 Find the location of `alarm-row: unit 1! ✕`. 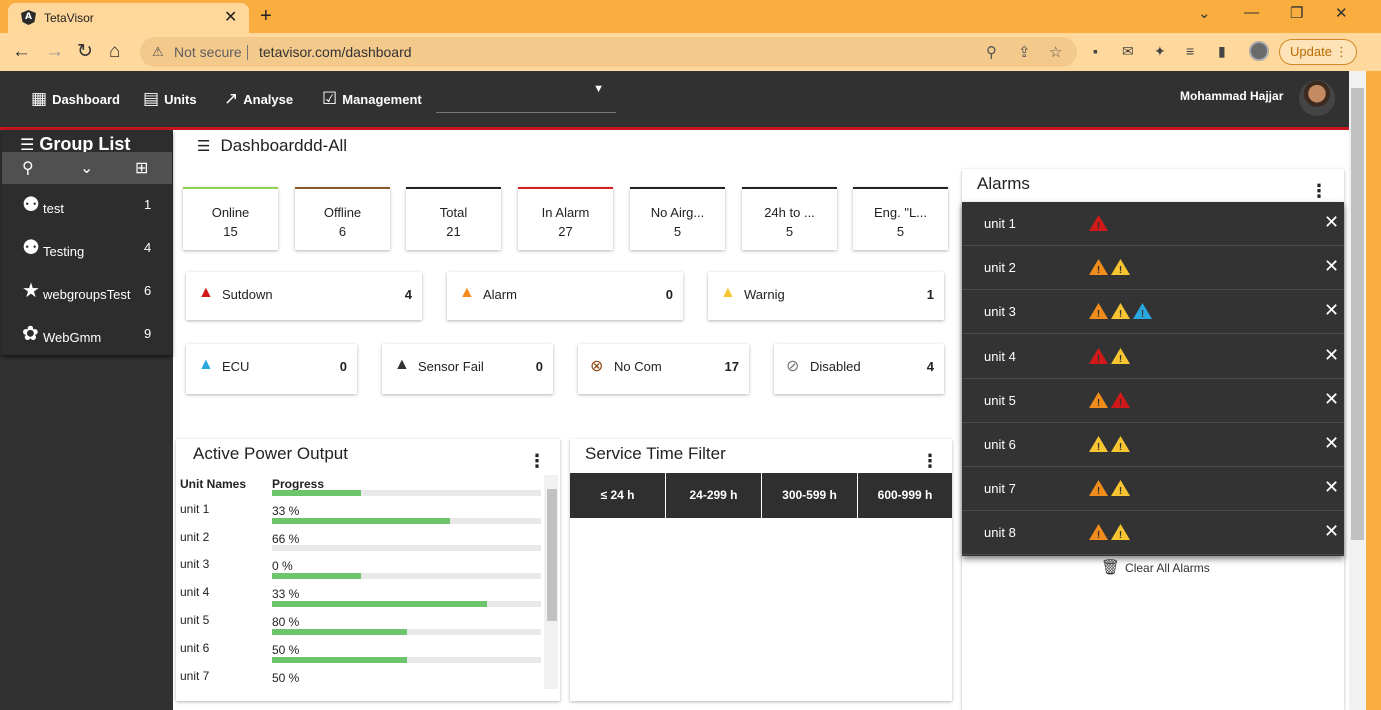

alarm-row: unit 1! ✕ is located at coordinates (1153, 224).